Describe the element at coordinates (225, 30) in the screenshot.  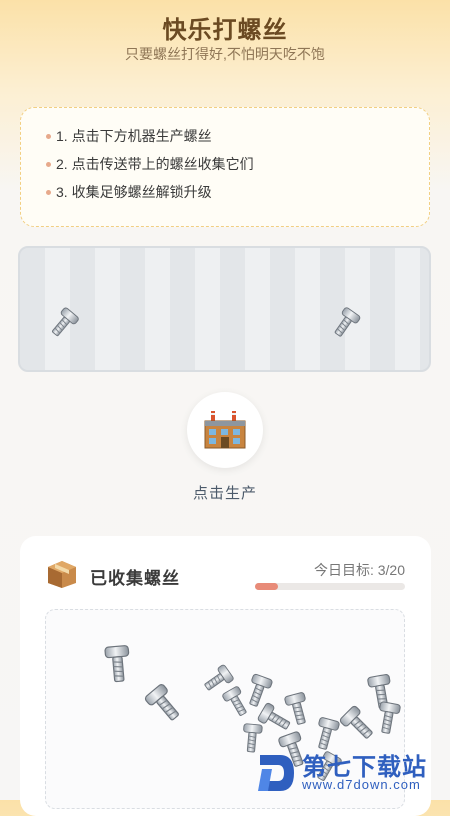
I see `page-title: 快乐打螺丝` at that location.